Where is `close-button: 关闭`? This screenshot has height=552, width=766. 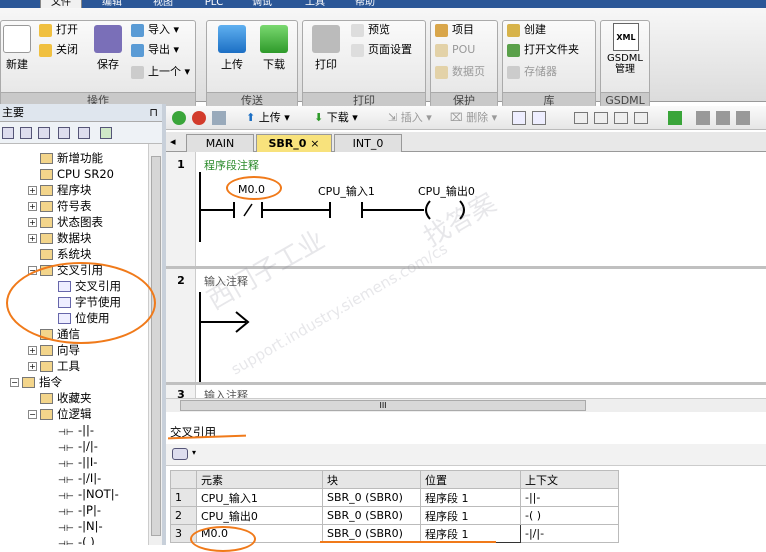
close-button: 关闭 is located at coordinates (58, 50).